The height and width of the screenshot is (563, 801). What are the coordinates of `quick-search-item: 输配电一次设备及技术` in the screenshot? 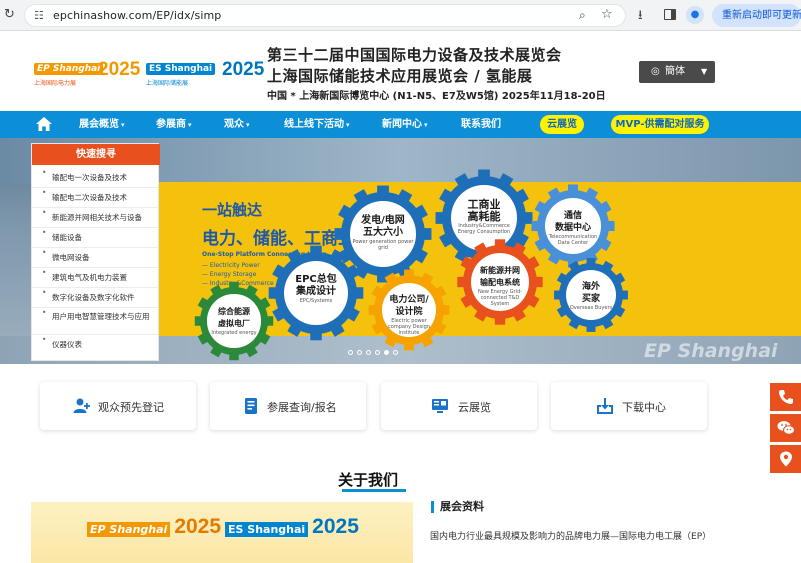 It's located at (95, 178).